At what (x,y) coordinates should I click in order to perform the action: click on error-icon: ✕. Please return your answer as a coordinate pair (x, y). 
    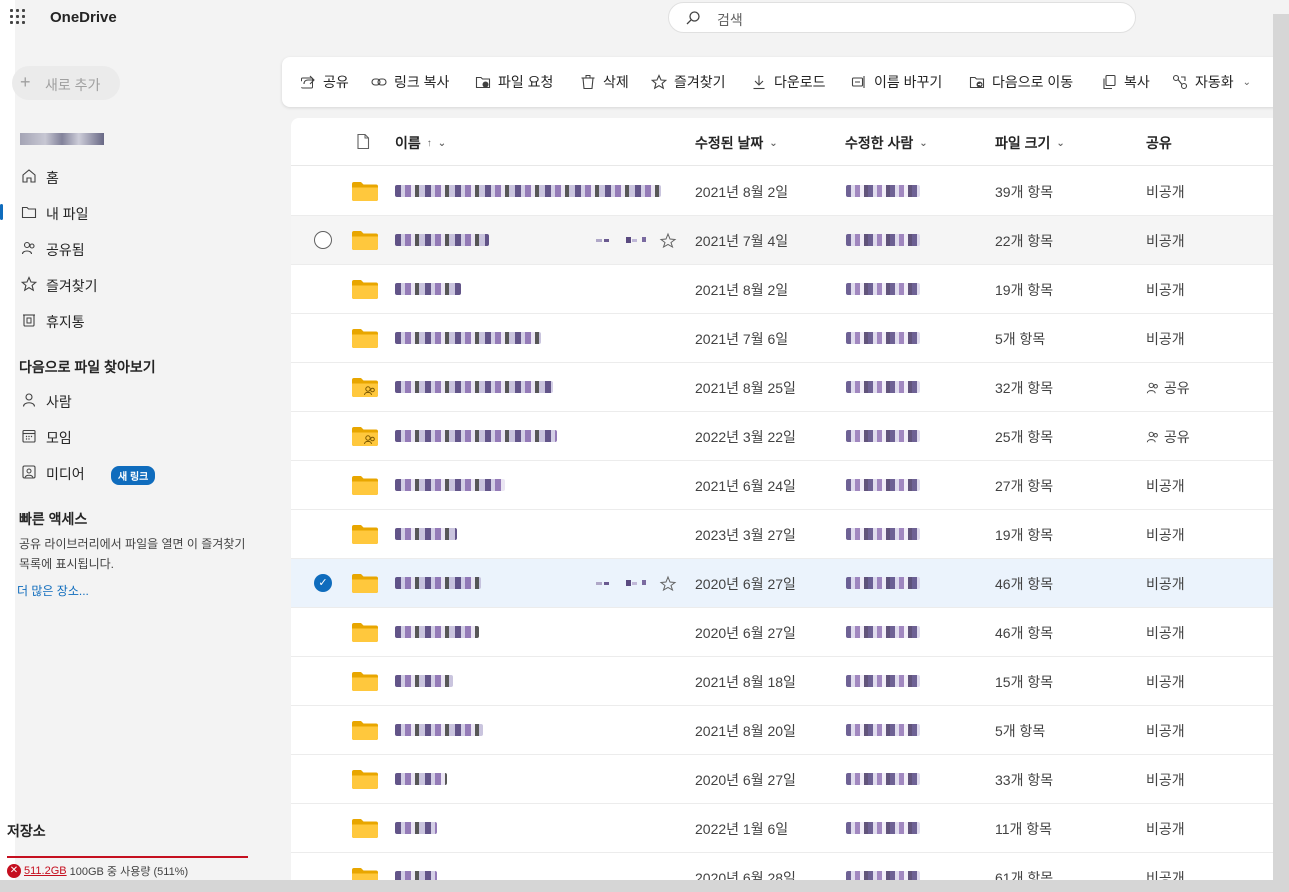
    Looking at the image, I should click on (14, 871).